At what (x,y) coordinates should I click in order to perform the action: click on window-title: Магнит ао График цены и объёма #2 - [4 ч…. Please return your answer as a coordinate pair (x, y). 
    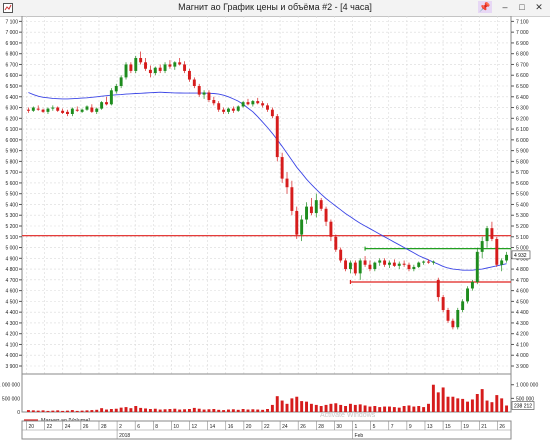
    Looking at the image, I should click on (275, 7).